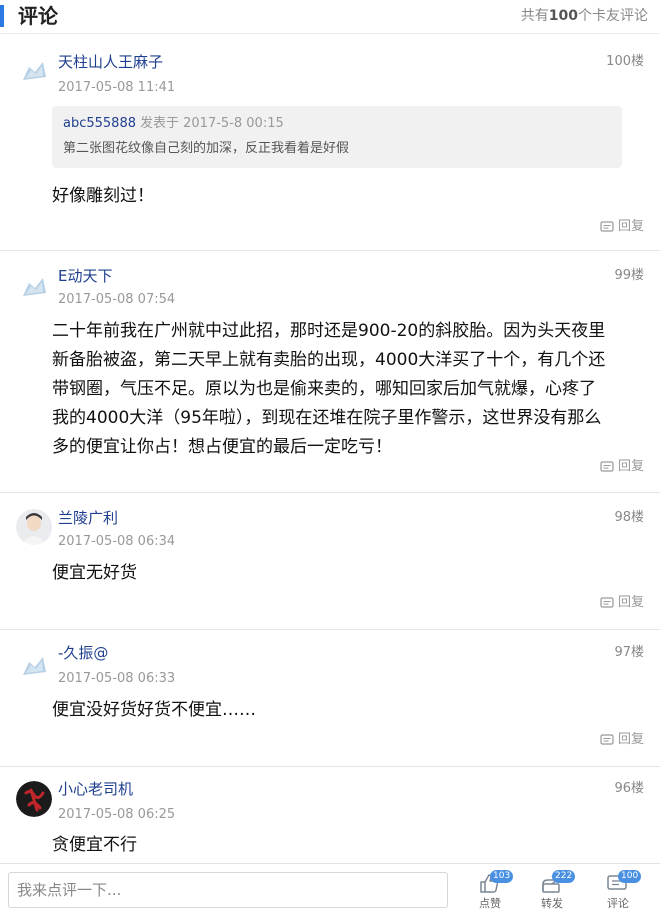  Describe the element at coordinates (38, 16) in the screenshot. I see `page-title: 评论` at that location.